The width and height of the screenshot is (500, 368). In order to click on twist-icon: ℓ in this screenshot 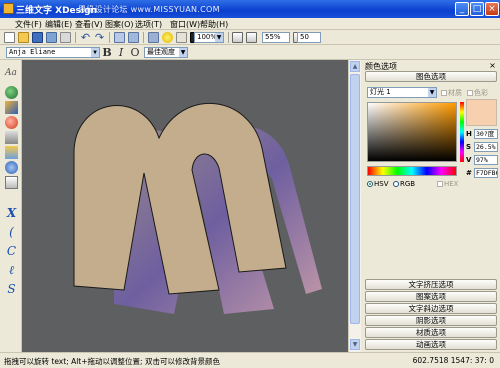, I will do `click(11, 270)`.